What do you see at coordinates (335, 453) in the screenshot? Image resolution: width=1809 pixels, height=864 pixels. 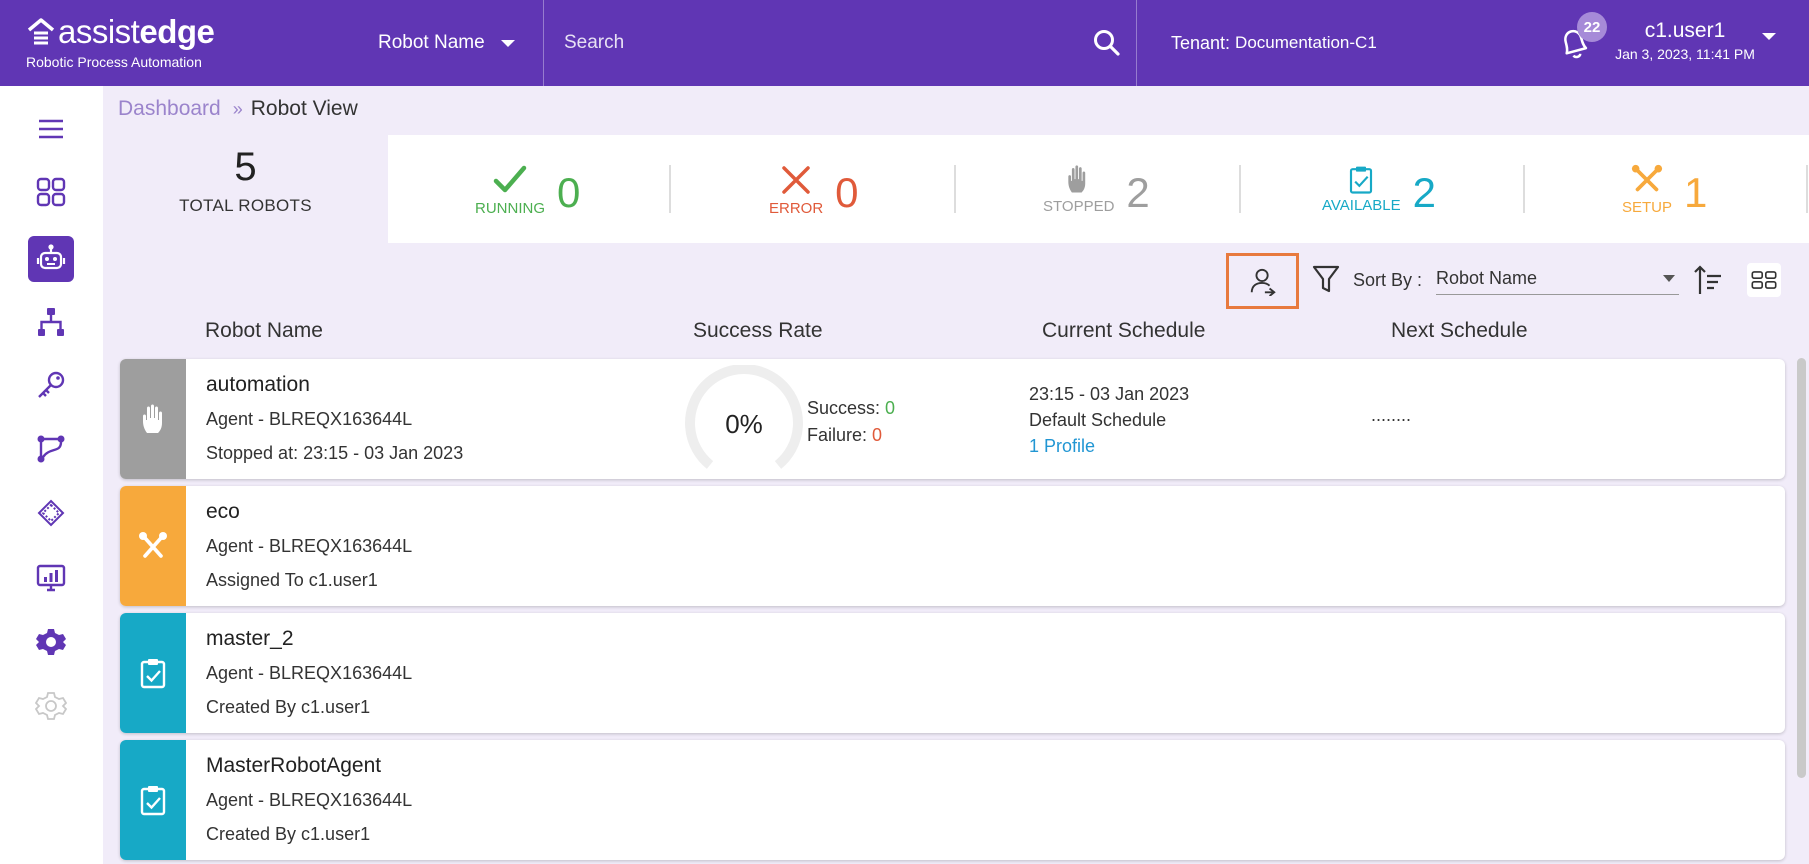 I see `robot-status-info: Stopped at: 23:15 - 03 Jan 2023` at bounding box center [335, 453].